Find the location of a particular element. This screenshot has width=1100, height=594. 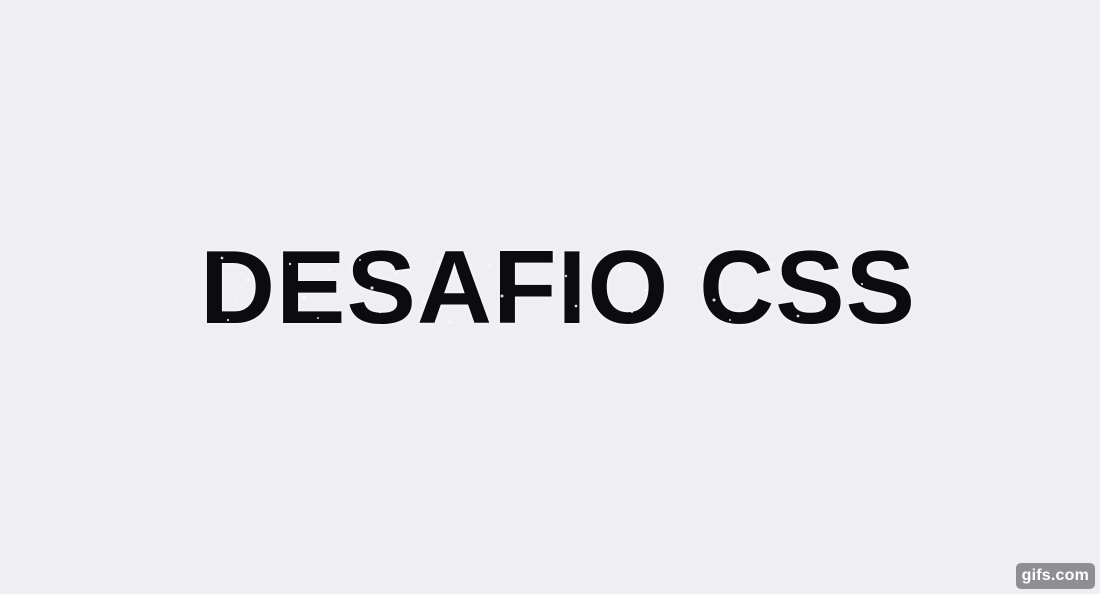

headline-title: DESAFIO CSS is located at coordinates (558, 288).